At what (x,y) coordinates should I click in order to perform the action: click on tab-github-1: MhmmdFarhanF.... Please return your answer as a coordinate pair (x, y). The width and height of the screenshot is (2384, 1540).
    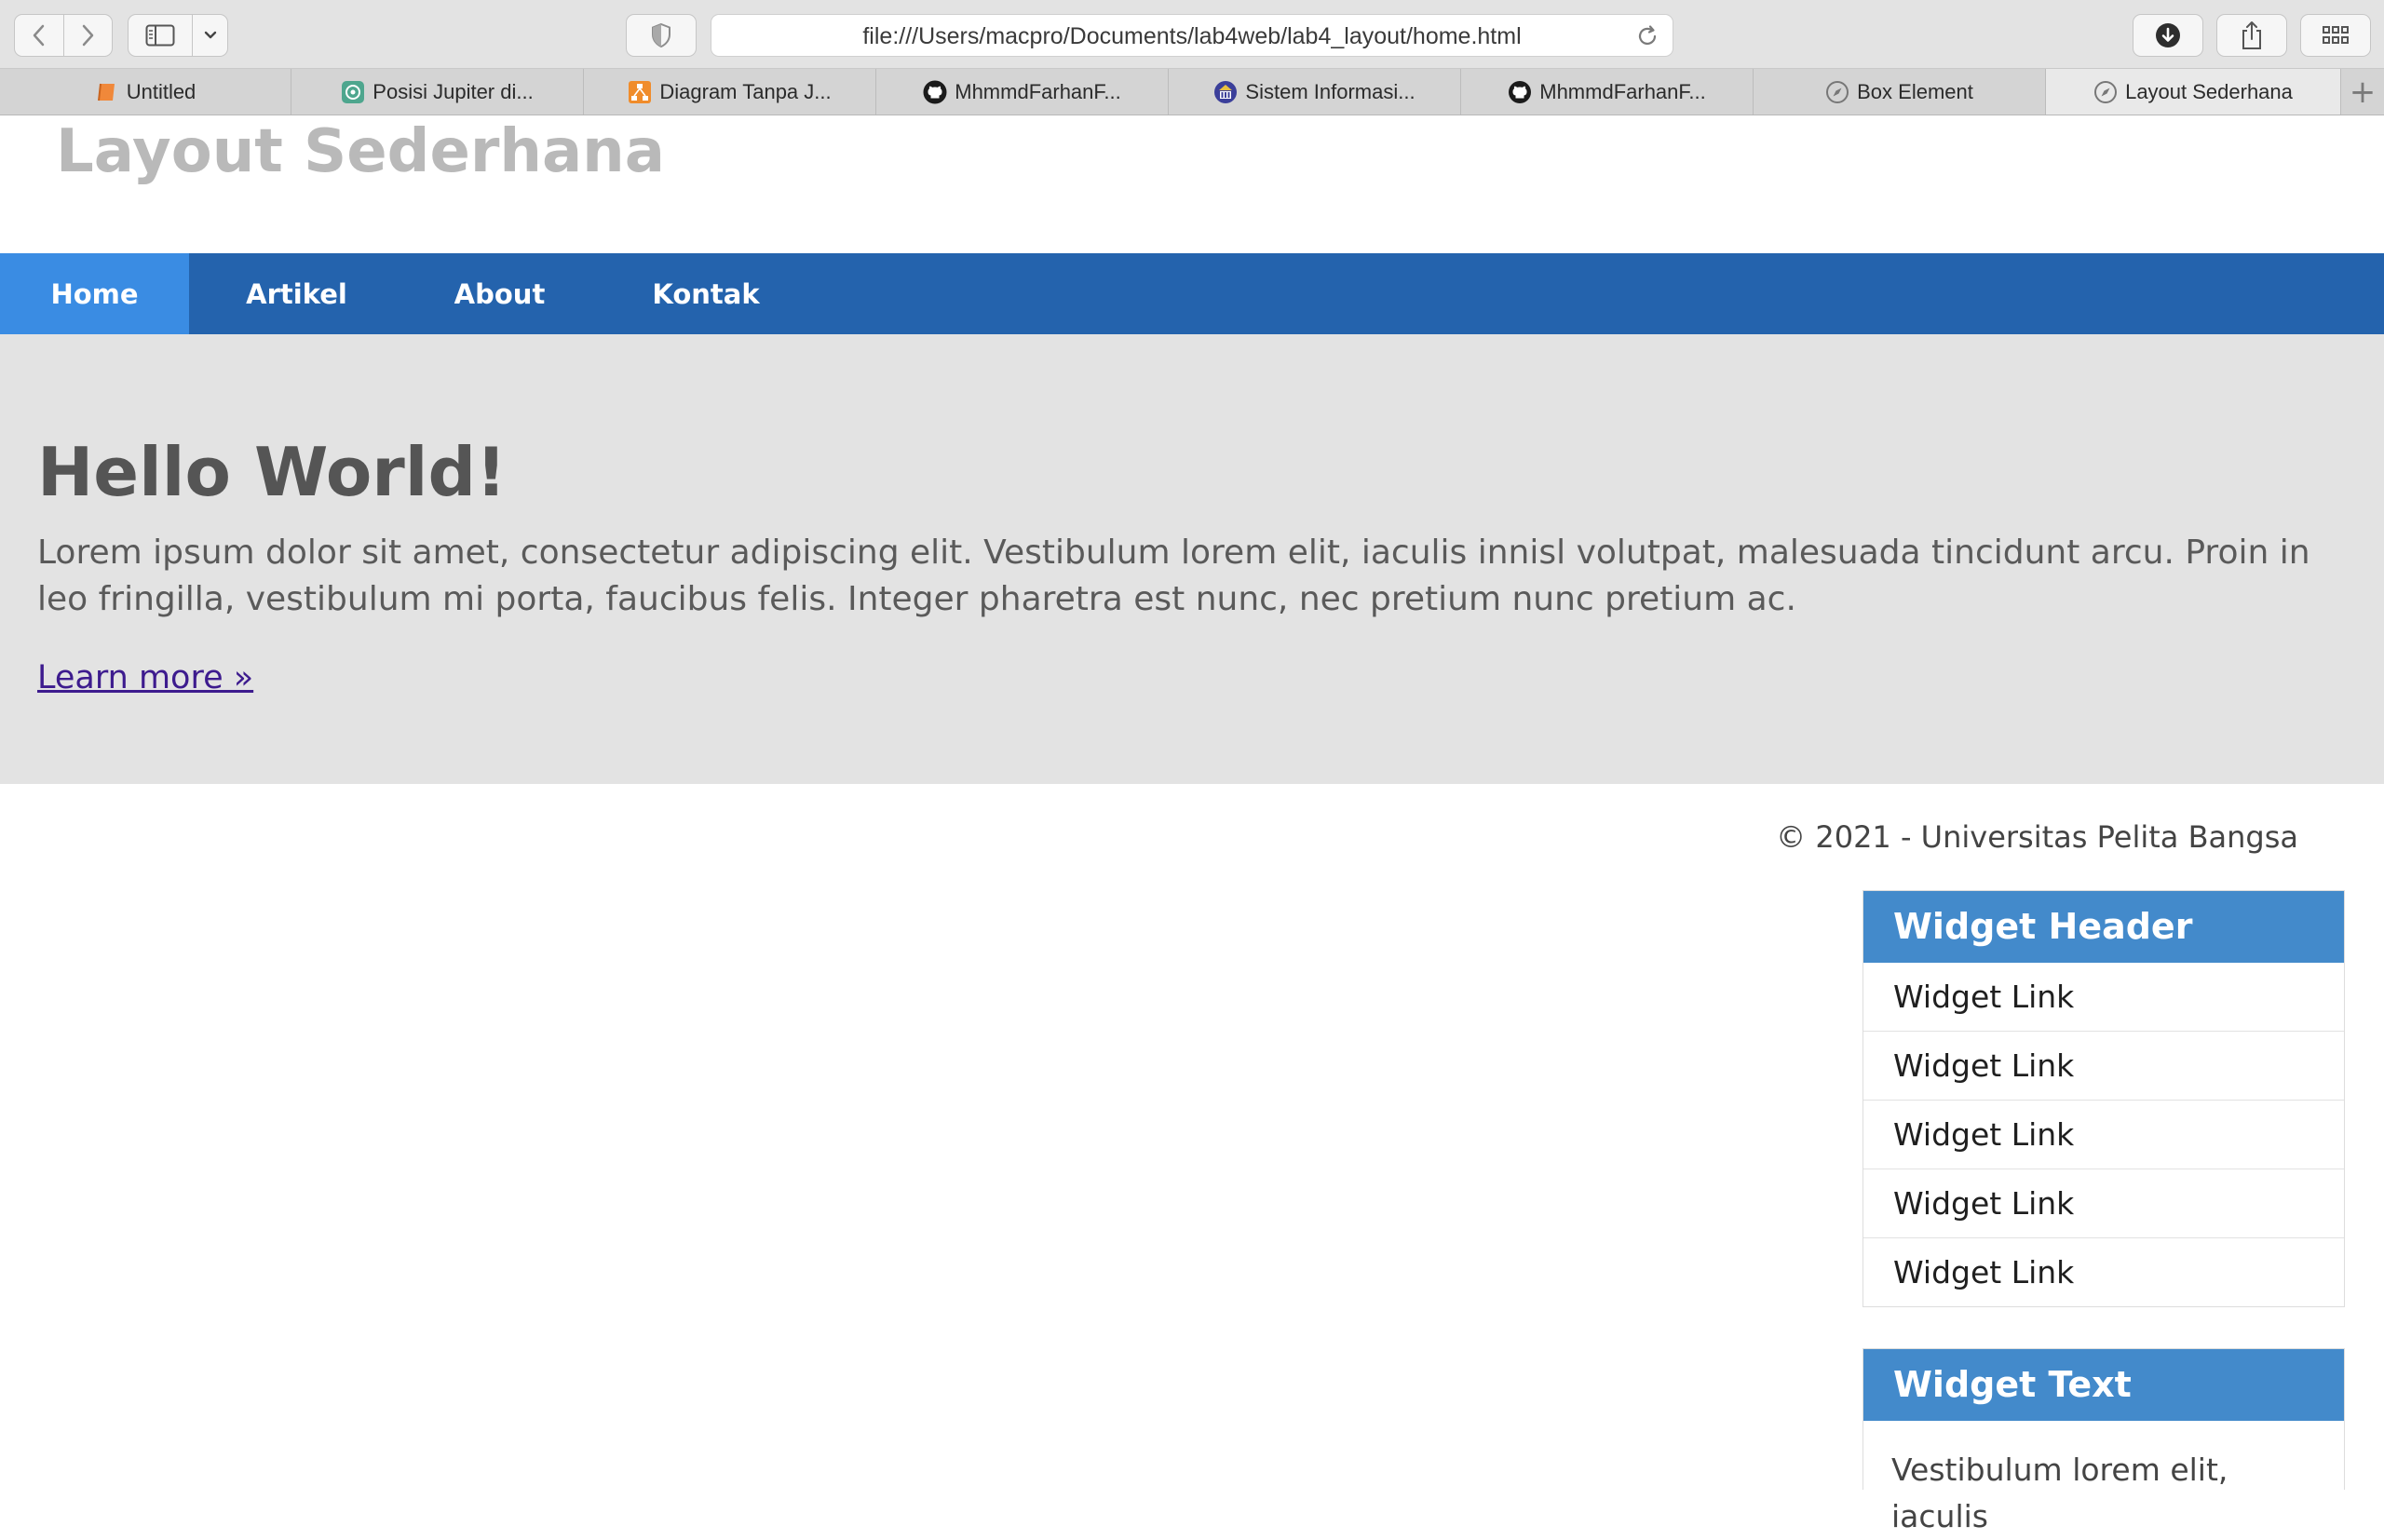
    Looking at the image, I should click on (1022, 92).